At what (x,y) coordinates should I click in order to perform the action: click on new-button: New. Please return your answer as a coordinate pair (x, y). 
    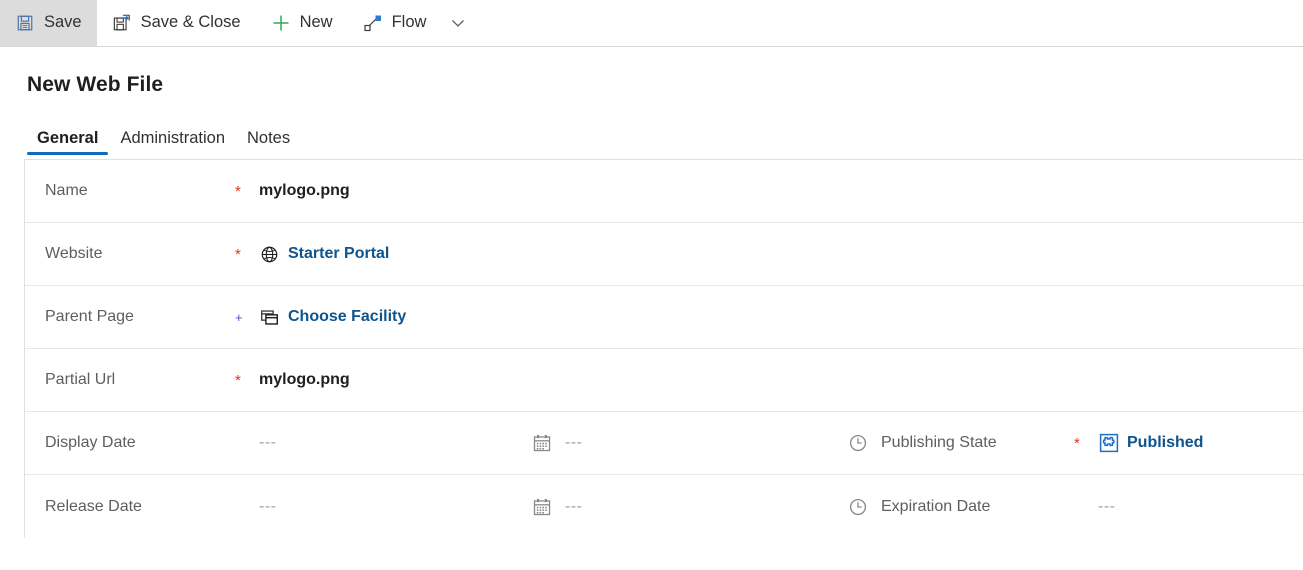
    Looking at the image, I should click on (302, 23).